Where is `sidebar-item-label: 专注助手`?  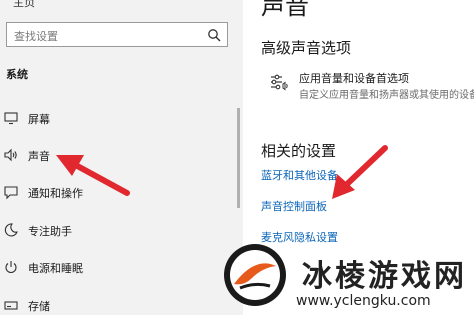
sidebar-item-label: 专注助手 is located at coordinates (50, 231).